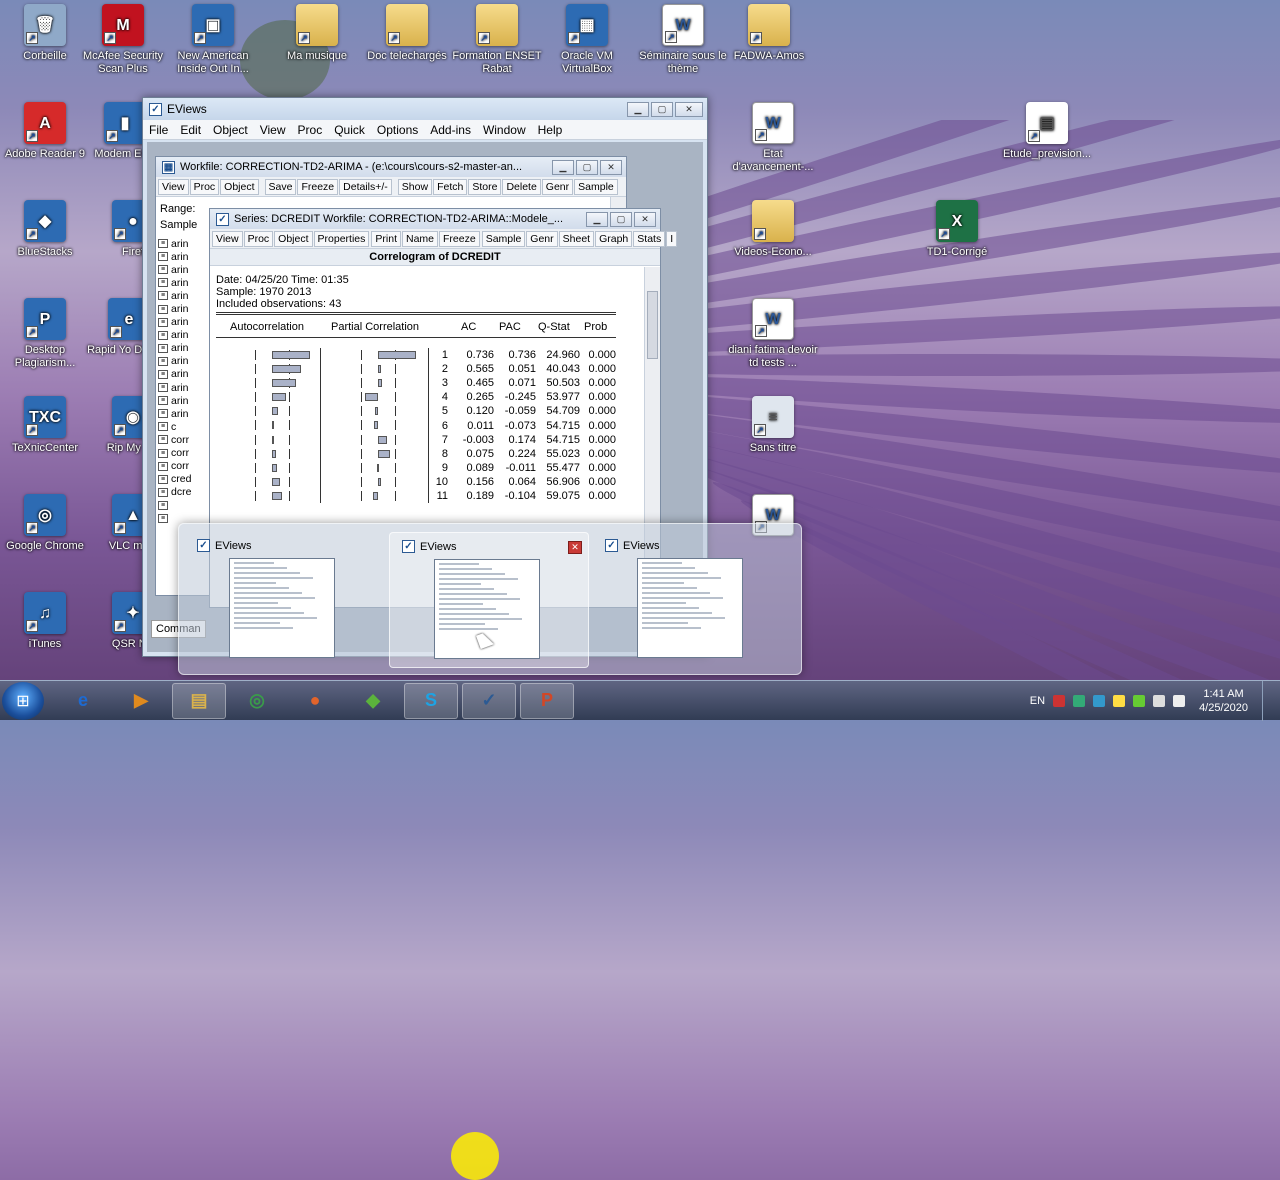 Image resolution: width=1280 pixels, height=1180 pixels. What do you see at coordinates (180, 505) in the screenshot?
I see `workfile-object-item: ≡` at bounding box center [180, 505].